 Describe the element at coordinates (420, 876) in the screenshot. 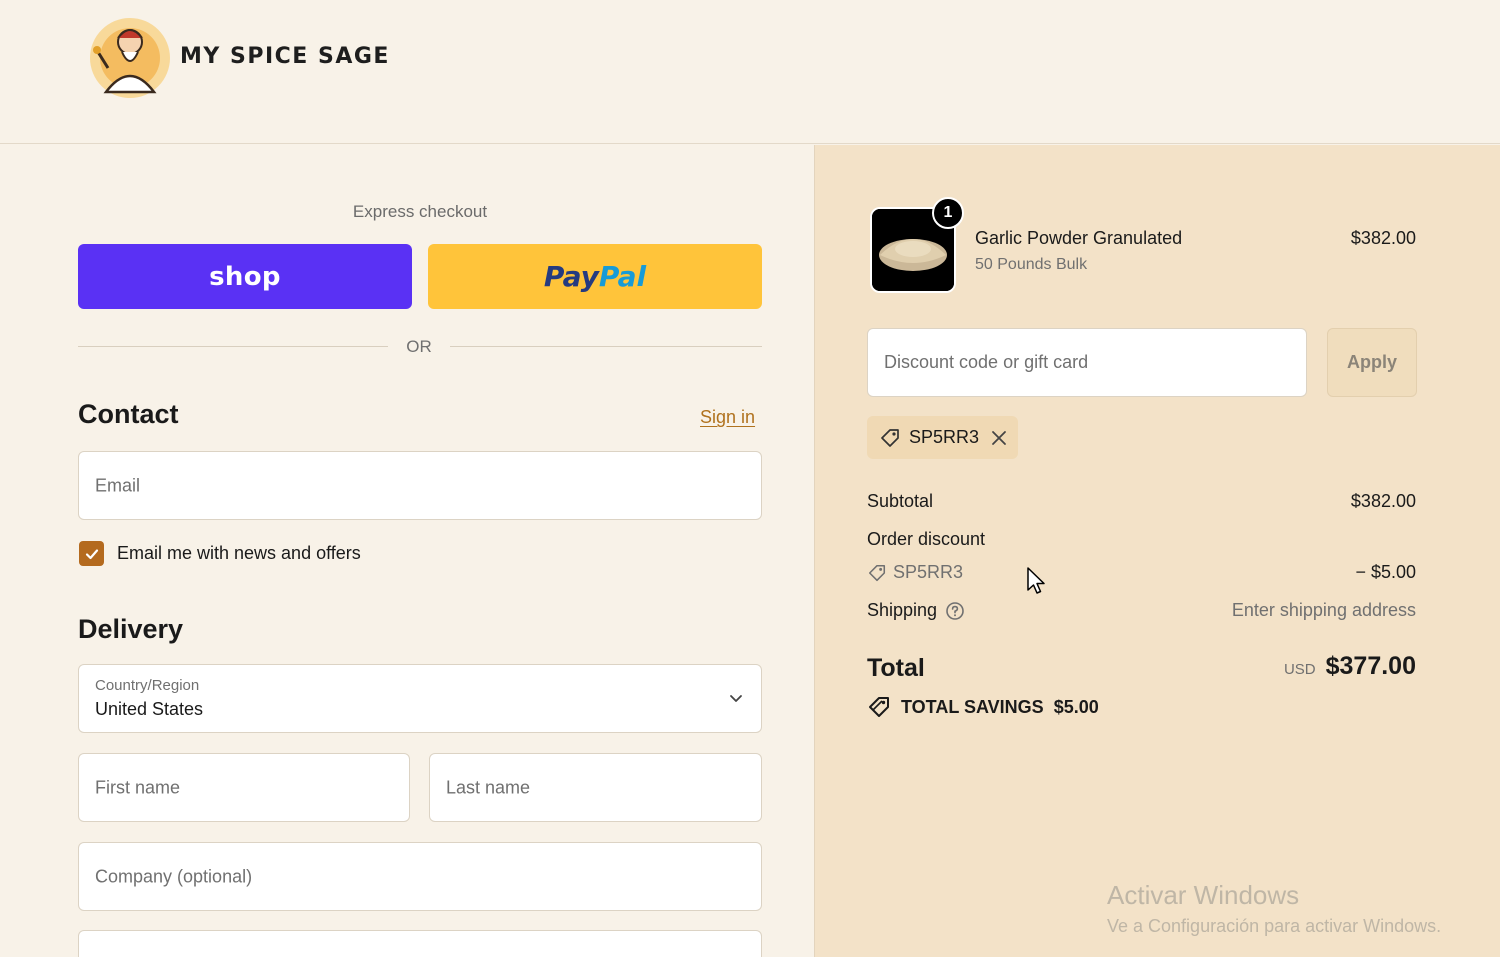

I see `company-field: Company (optional)` at that location.